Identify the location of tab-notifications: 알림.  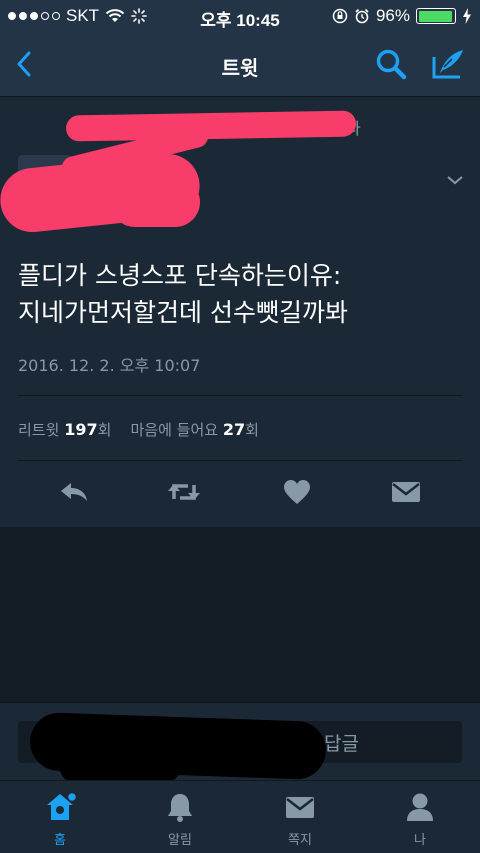
(180, 817).